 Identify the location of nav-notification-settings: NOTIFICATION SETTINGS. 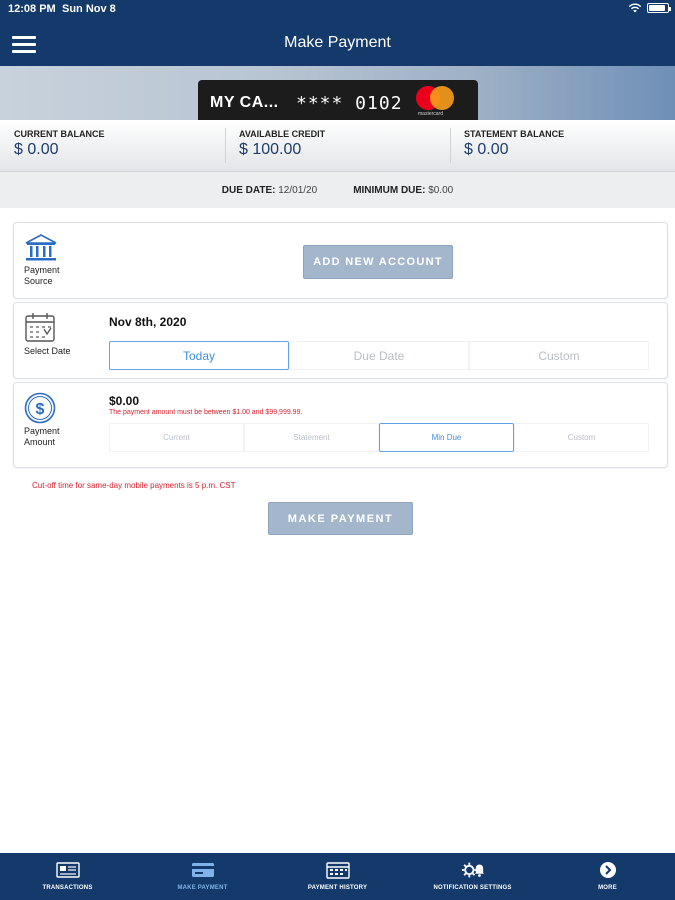
(472, 876).